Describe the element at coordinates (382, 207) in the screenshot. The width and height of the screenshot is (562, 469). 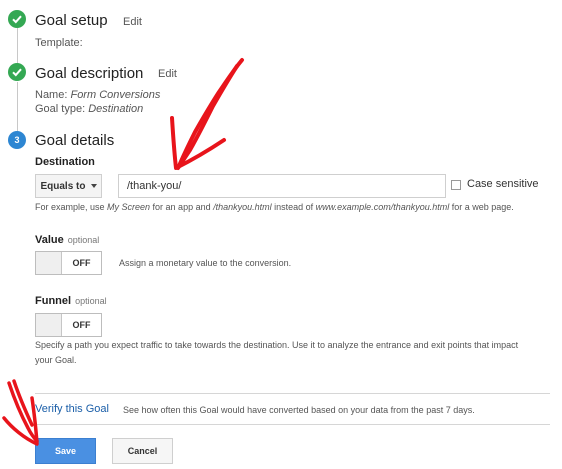
I see `hint-example: www.example.com/thankyou.html` at that location.